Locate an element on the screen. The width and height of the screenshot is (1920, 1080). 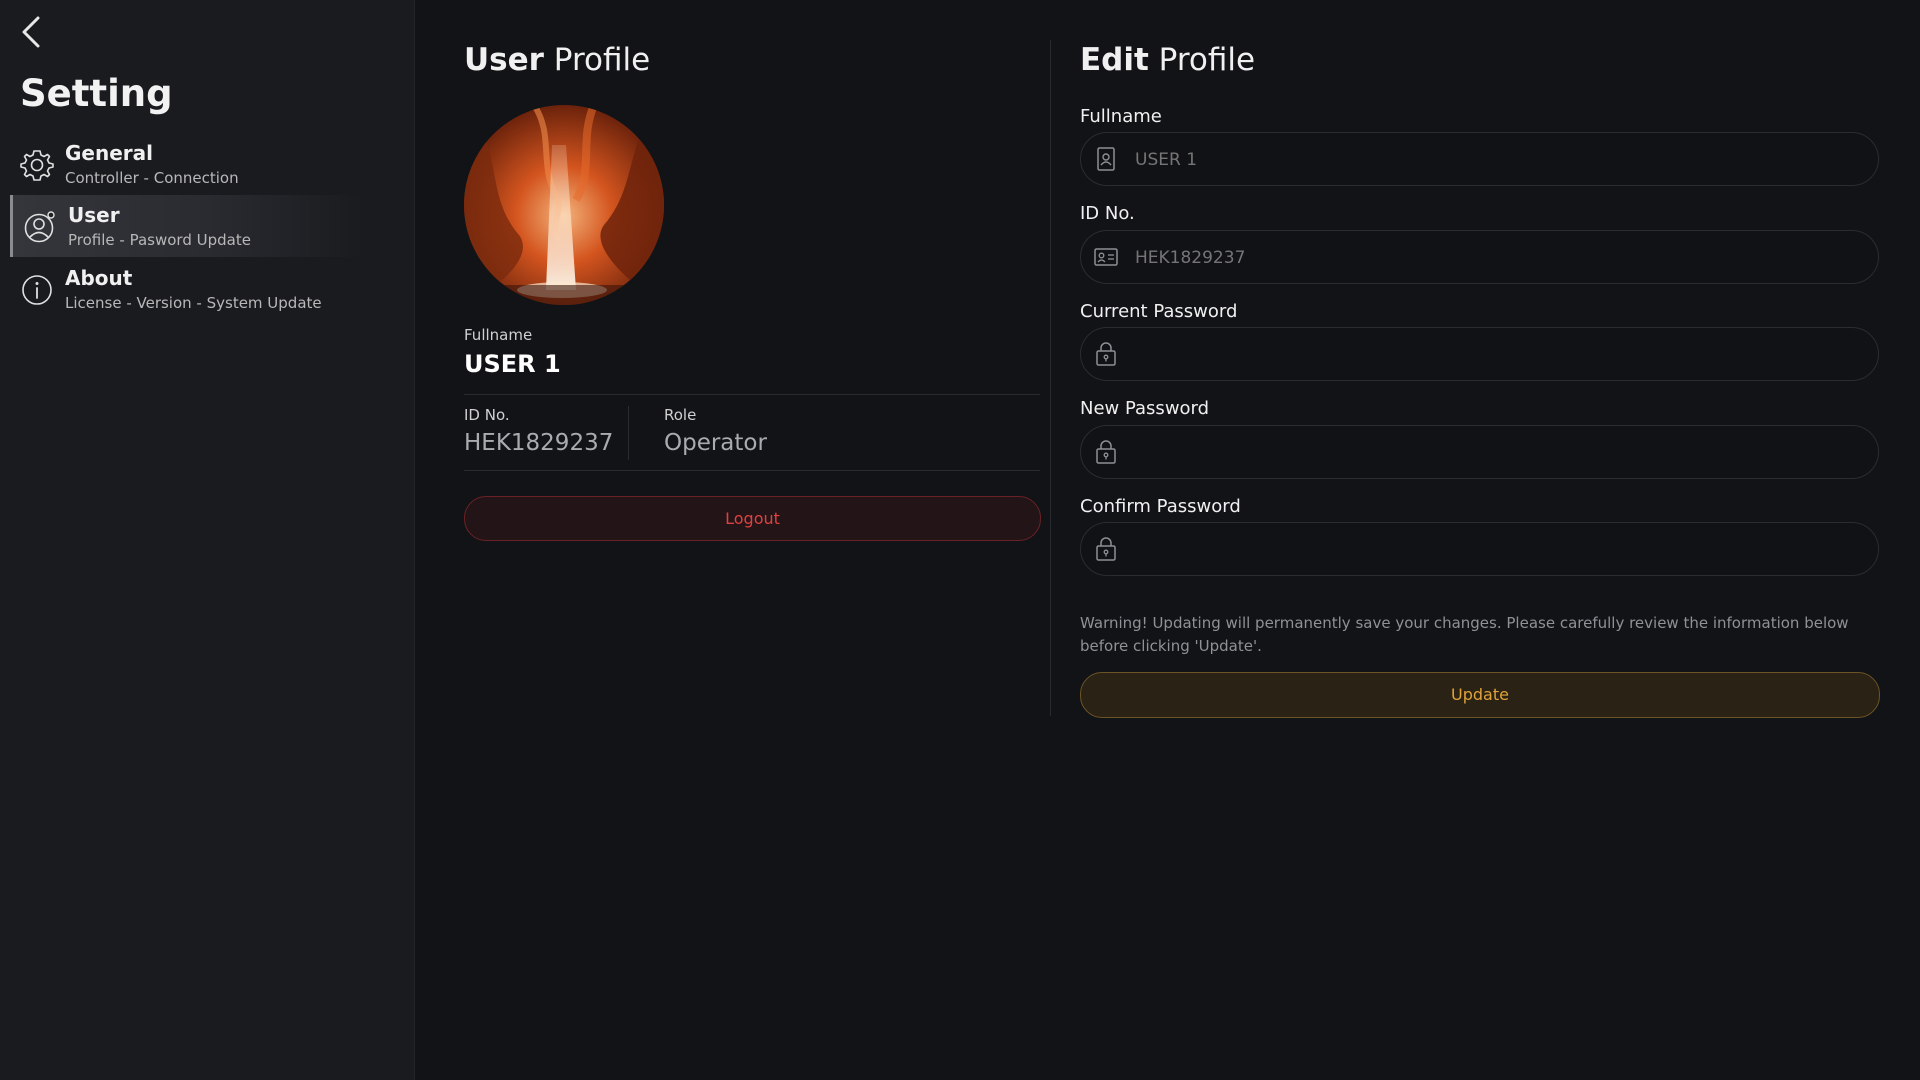
sidebar-item-about: About License - Version - System Update is located at coordinates (185, 289).